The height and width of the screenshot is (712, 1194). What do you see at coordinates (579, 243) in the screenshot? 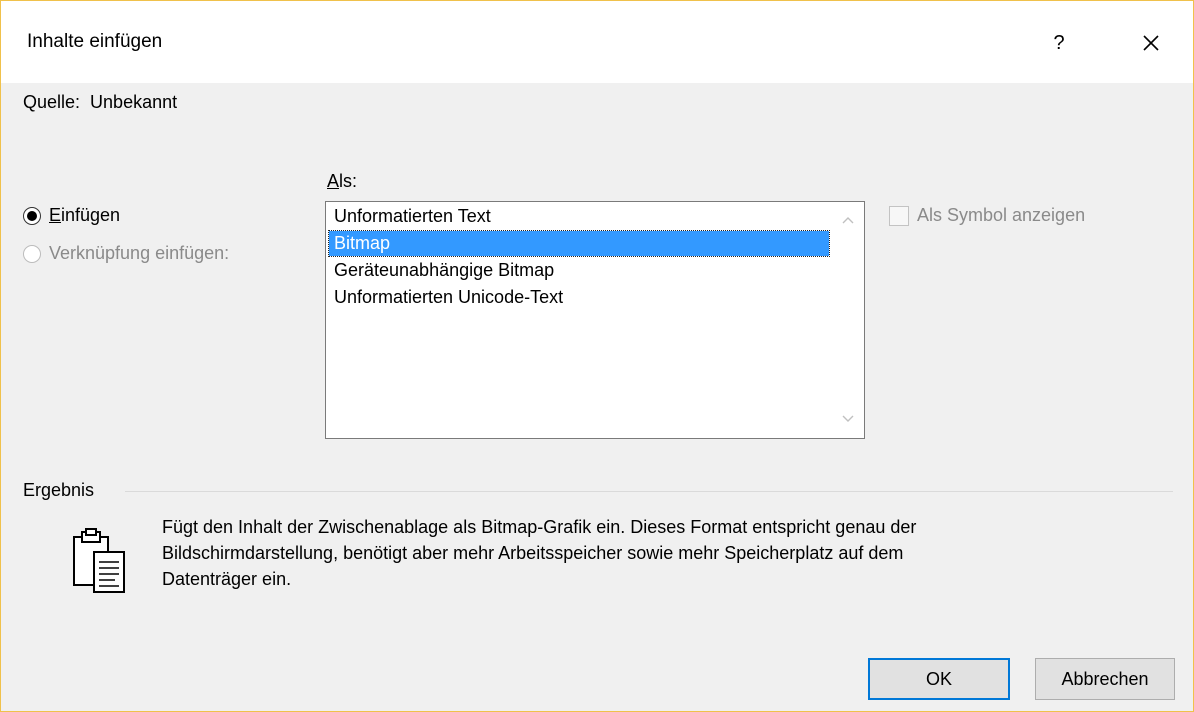
I see `list-item-selected: Bitmap` at bounding box center [579, 243].